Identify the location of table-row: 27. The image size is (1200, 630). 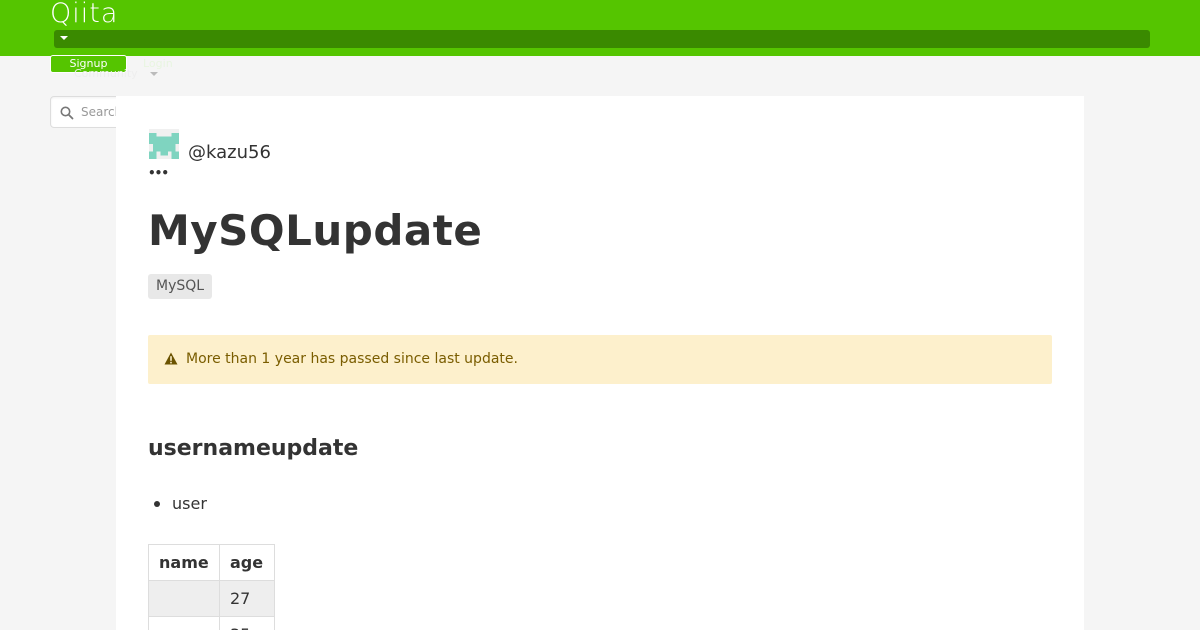
(211, 598).